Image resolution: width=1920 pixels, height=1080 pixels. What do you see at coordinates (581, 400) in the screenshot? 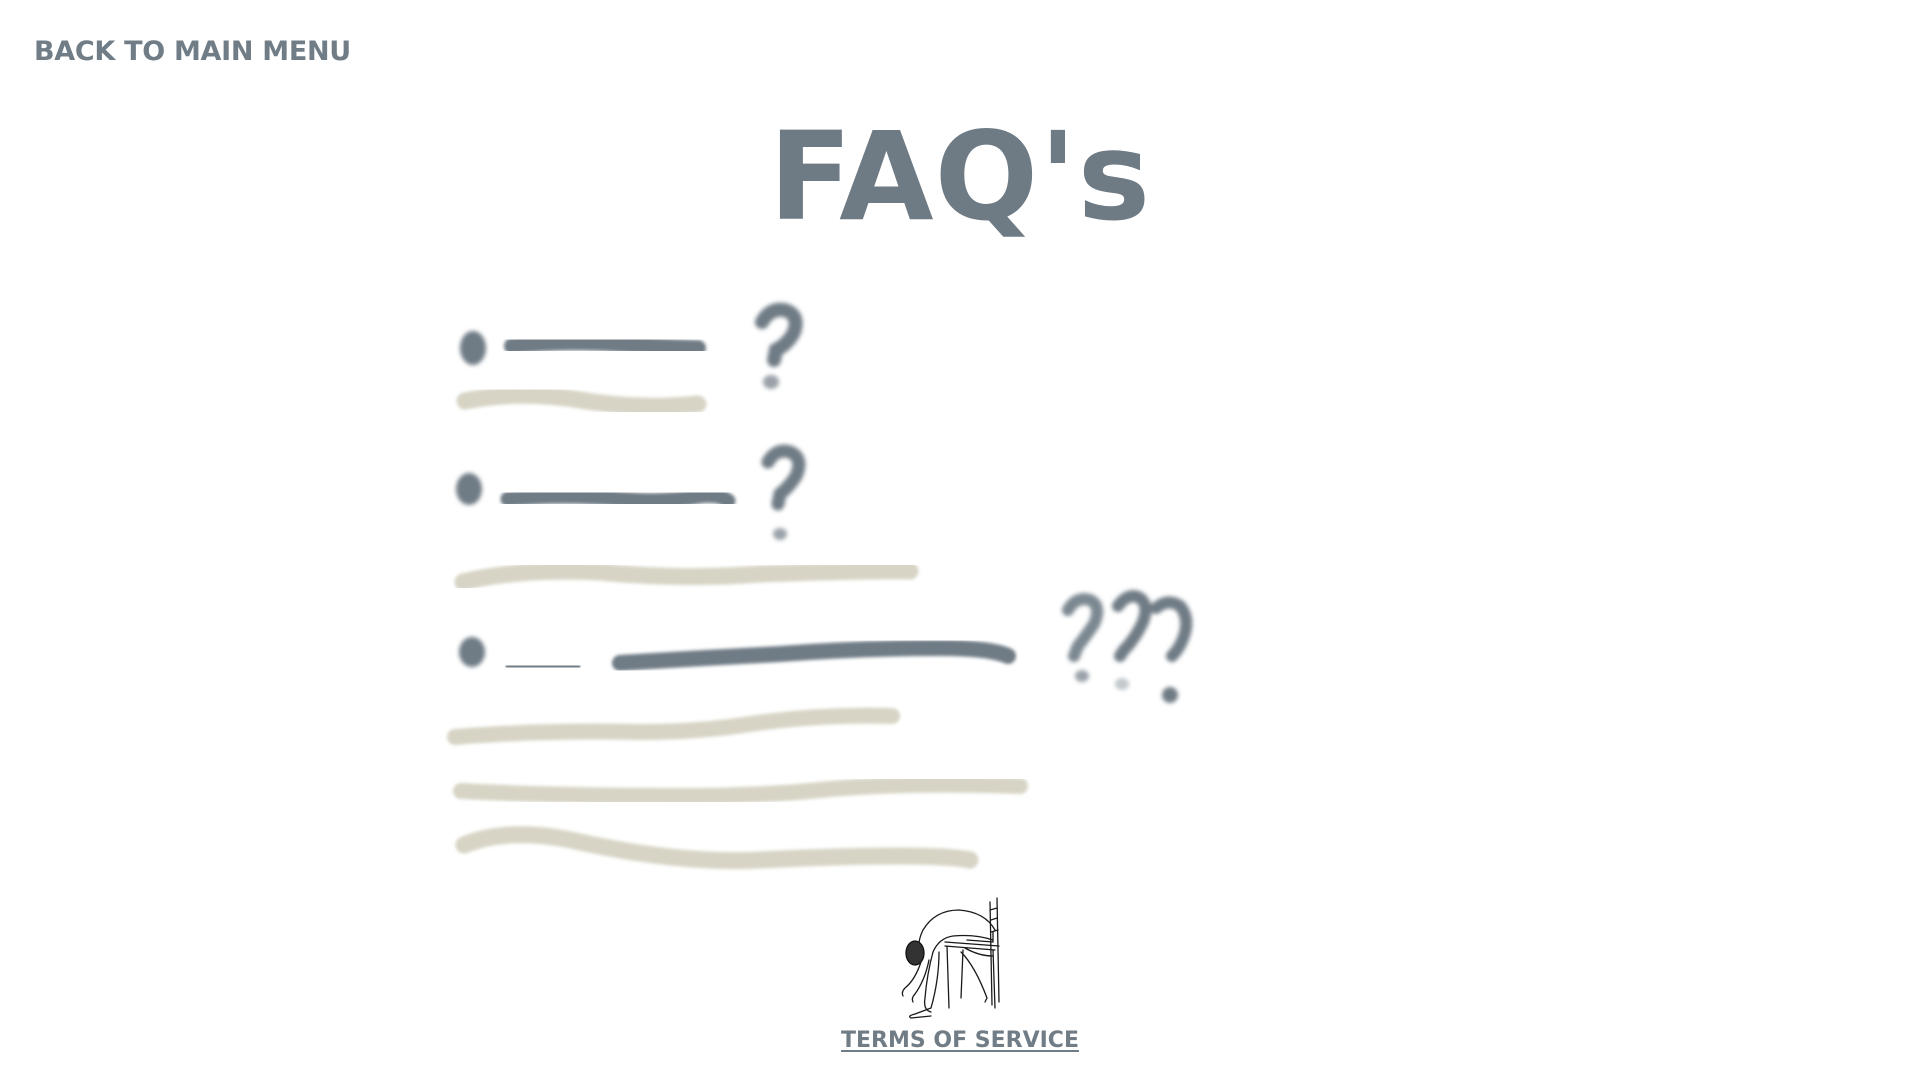
I see `faq-item-1-answer-stroke` at bounding box center [581, 400].